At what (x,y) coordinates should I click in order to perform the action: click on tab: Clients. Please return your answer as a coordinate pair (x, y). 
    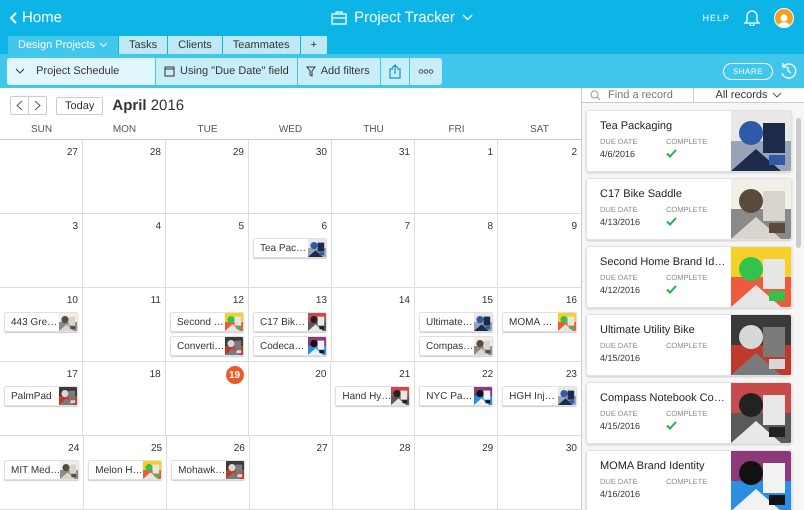
    Looking at the image, I should click on (195, 45).